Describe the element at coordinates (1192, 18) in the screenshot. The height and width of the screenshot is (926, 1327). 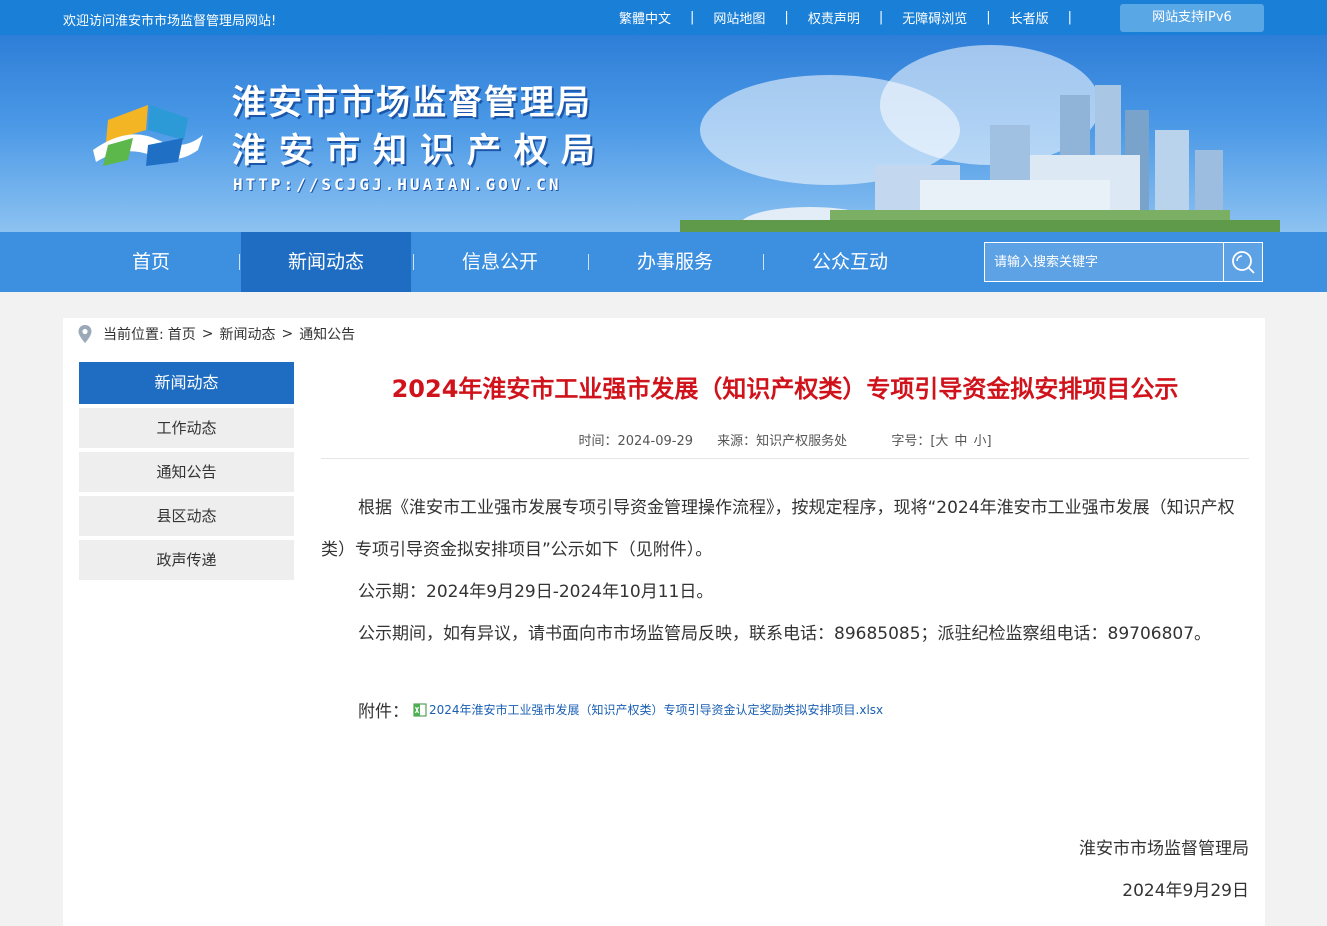
I see `ipv6-button: 网站支持IPv6` at that location.